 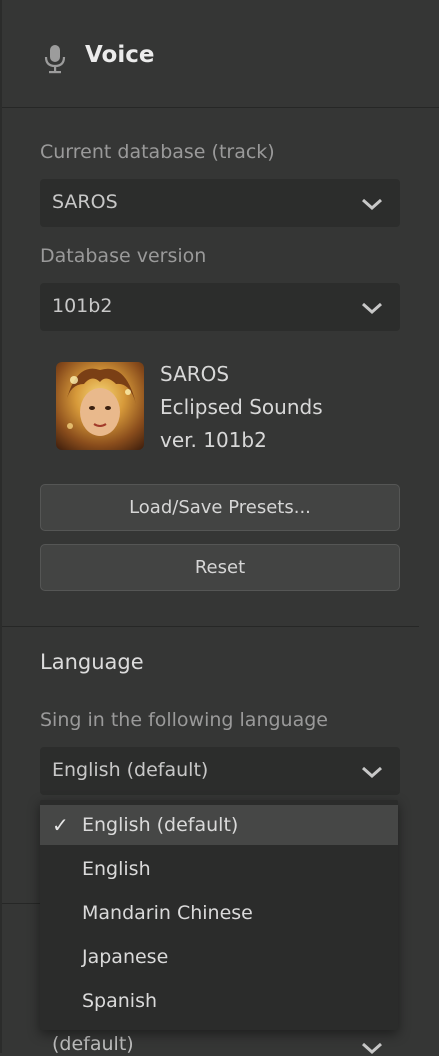 I want to click on menu-item-label: English (default), so click(x=160, y=825).